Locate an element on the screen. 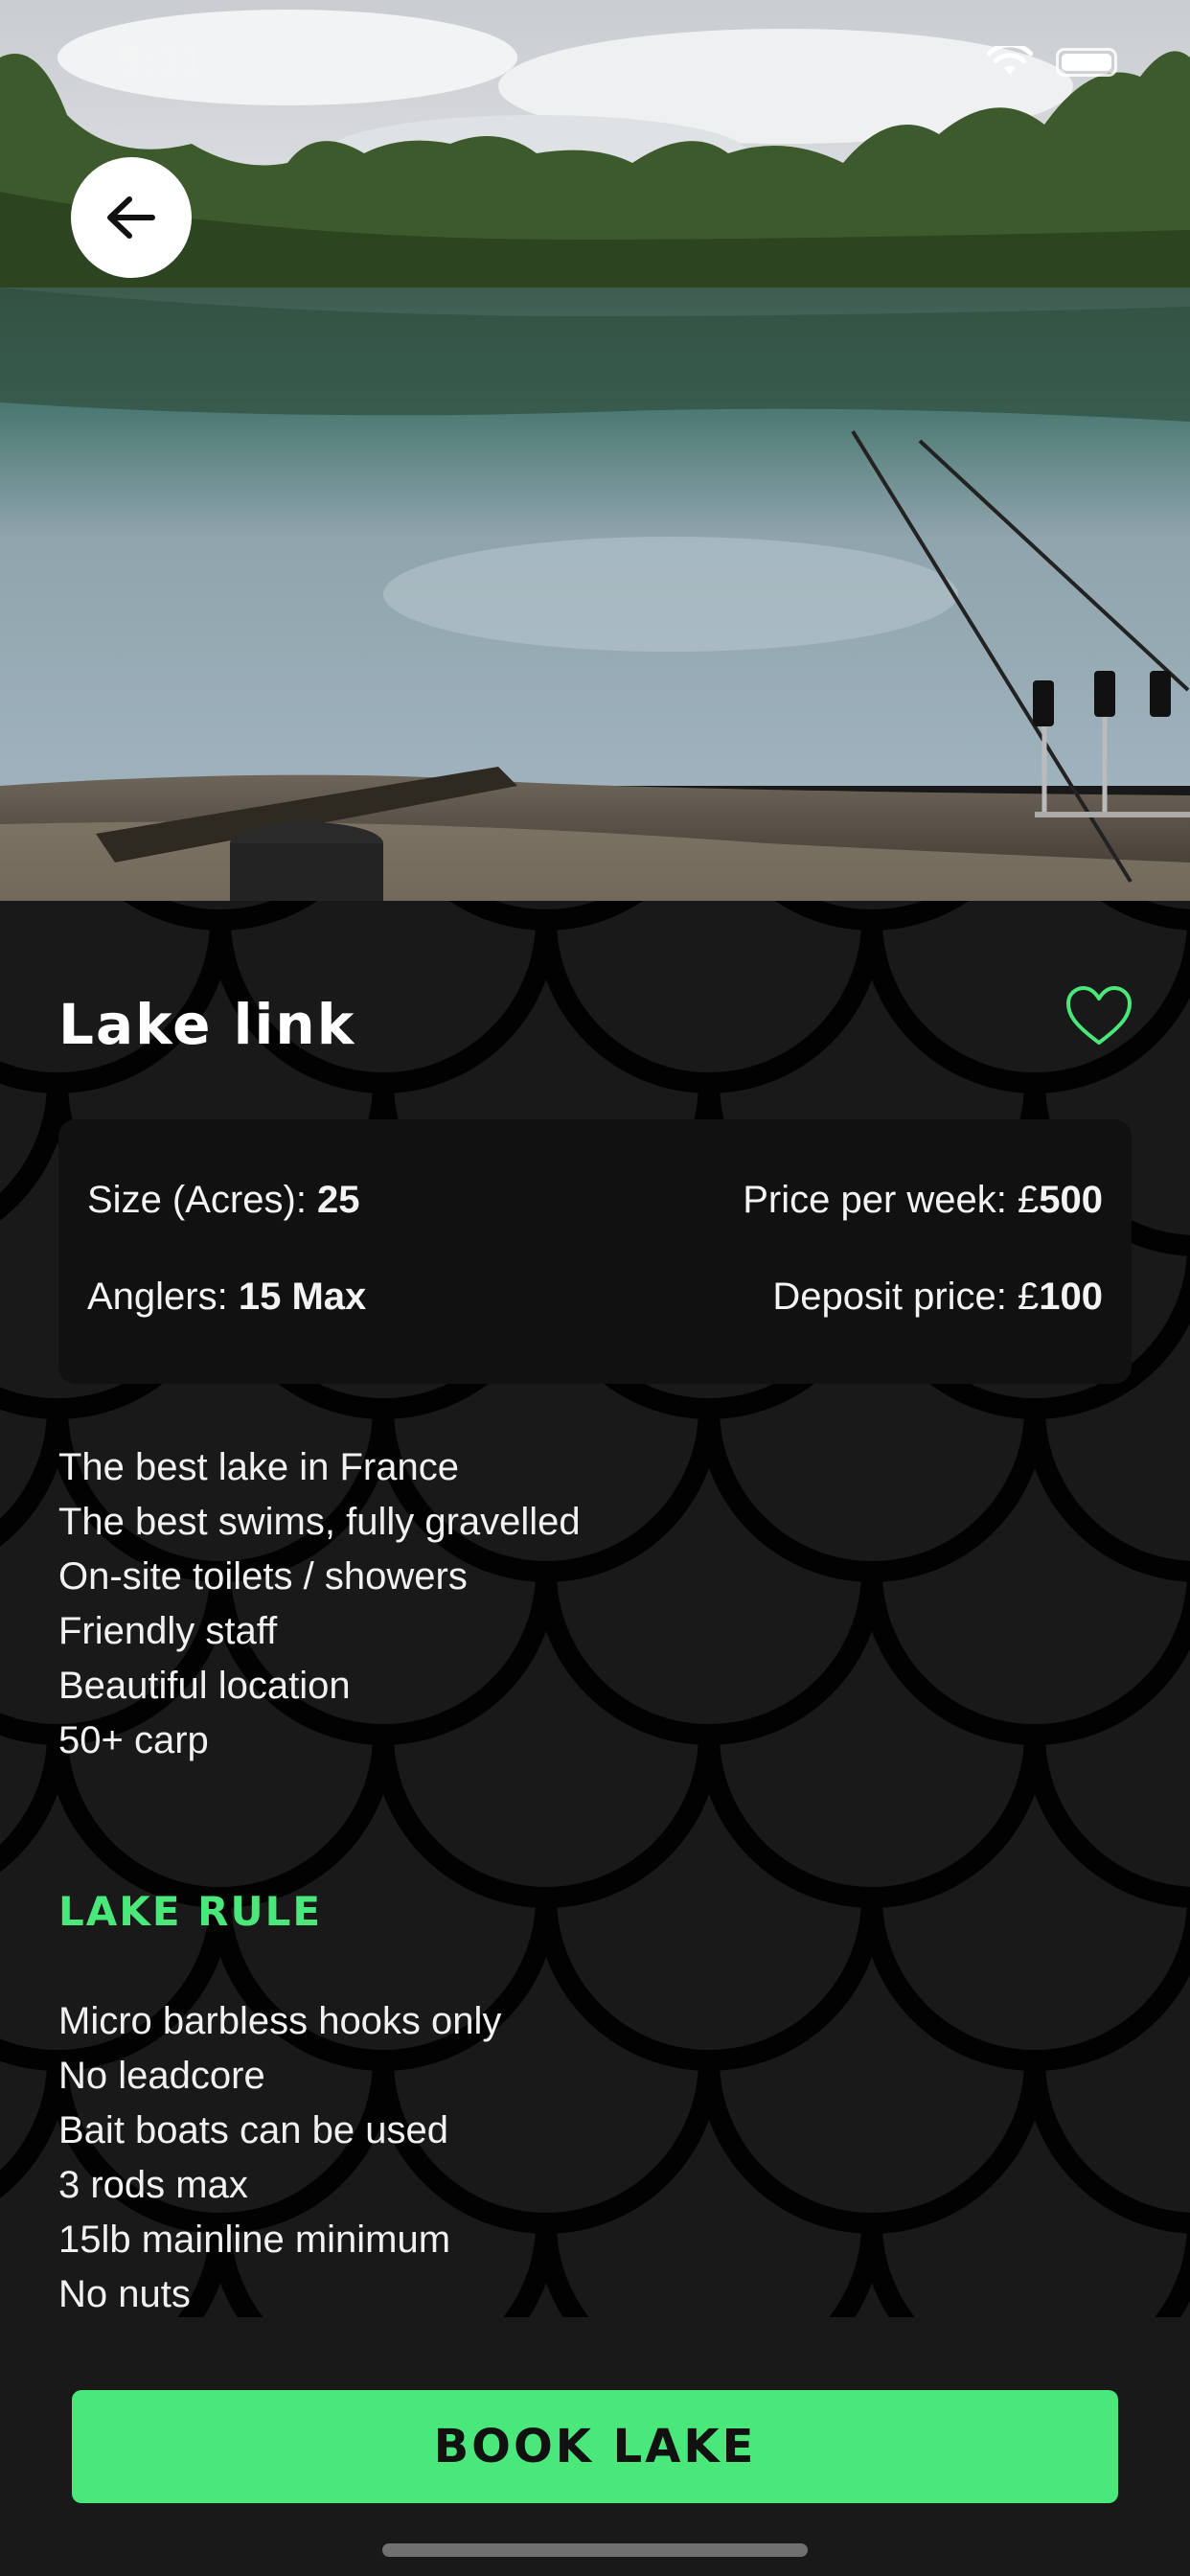 The width and height of the screenshot is (1190, 2576). rule-item: Bait boats can be used is located at coordinates (253, 2130).